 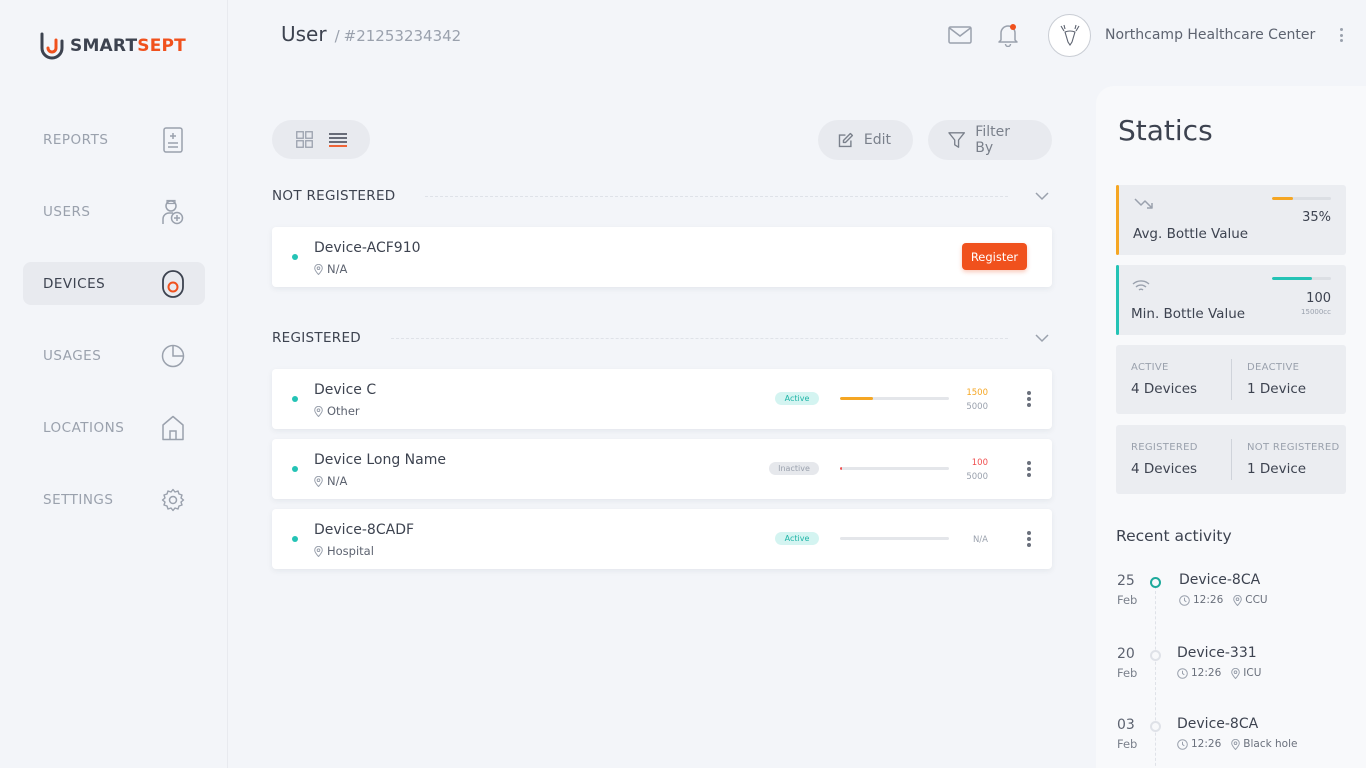 I want to click on home-icon, so click(x=173, y=428).